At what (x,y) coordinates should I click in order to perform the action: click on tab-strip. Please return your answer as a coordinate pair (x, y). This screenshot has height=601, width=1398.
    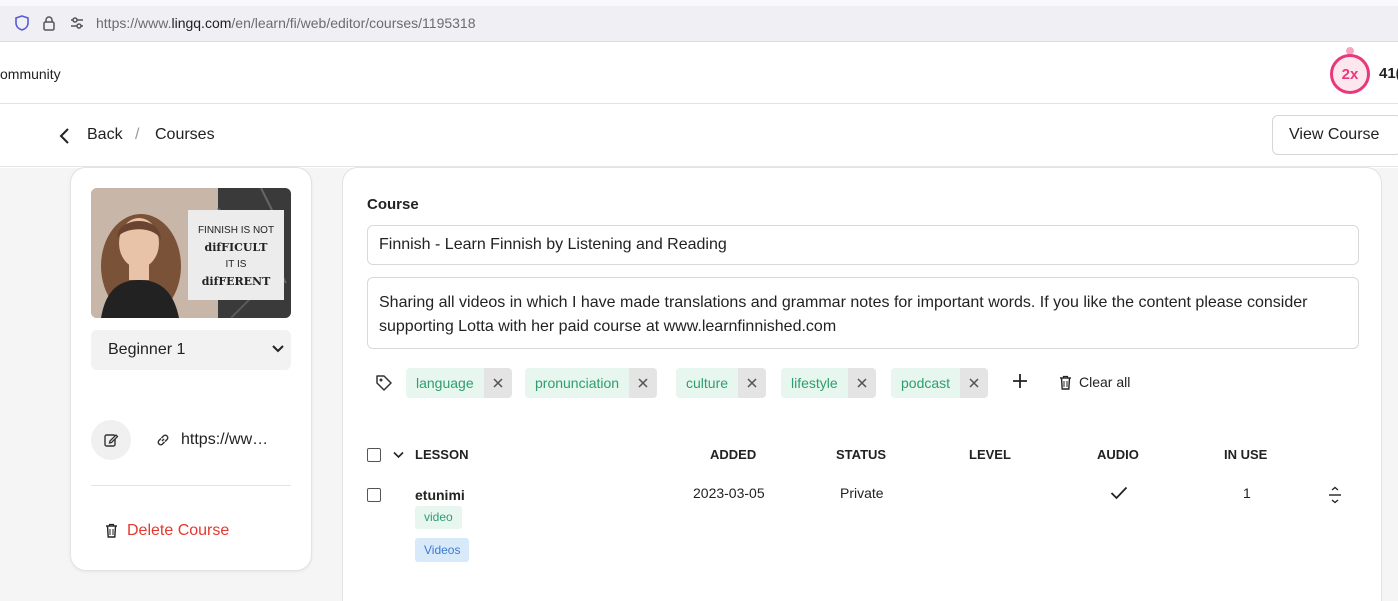
    Looking at the image, I should click on (699, 3).